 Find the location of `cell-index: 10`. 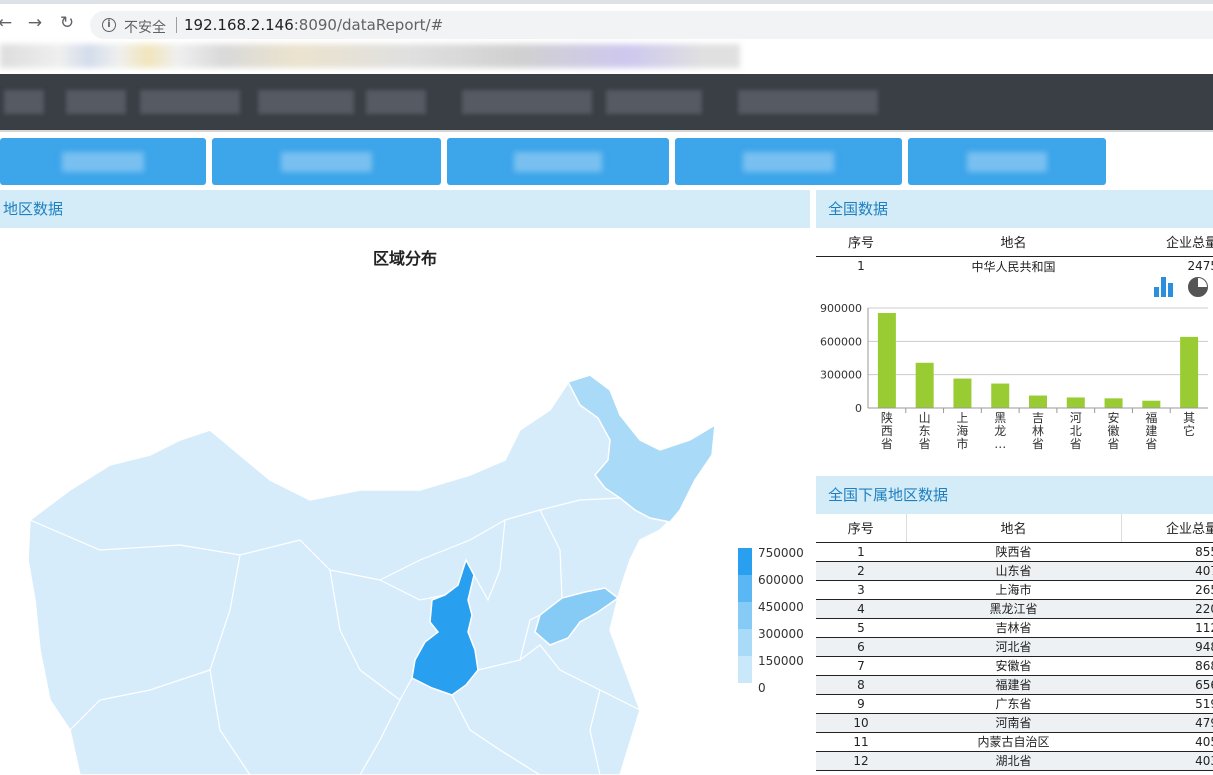

cell-index: 10 is located at coordinates (861, 723).